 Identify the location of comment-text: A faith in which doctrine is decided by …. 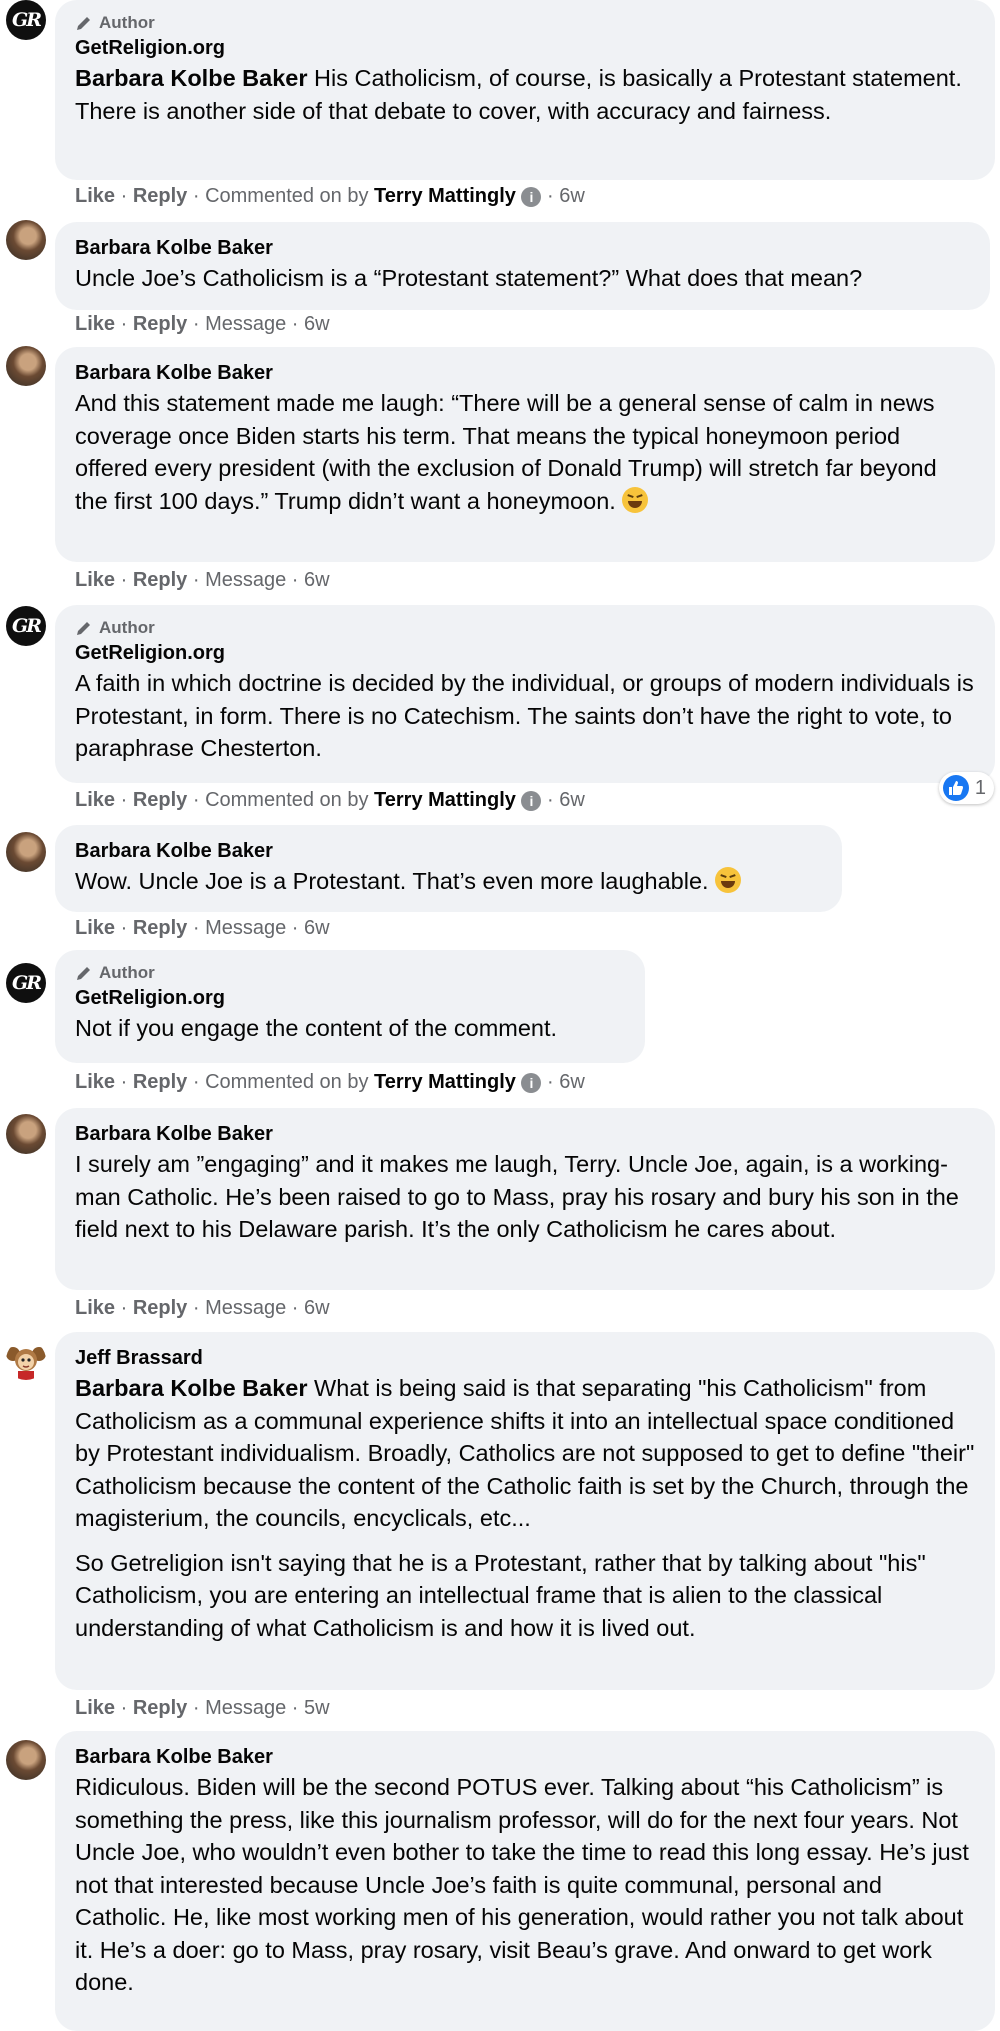
(525, 716).